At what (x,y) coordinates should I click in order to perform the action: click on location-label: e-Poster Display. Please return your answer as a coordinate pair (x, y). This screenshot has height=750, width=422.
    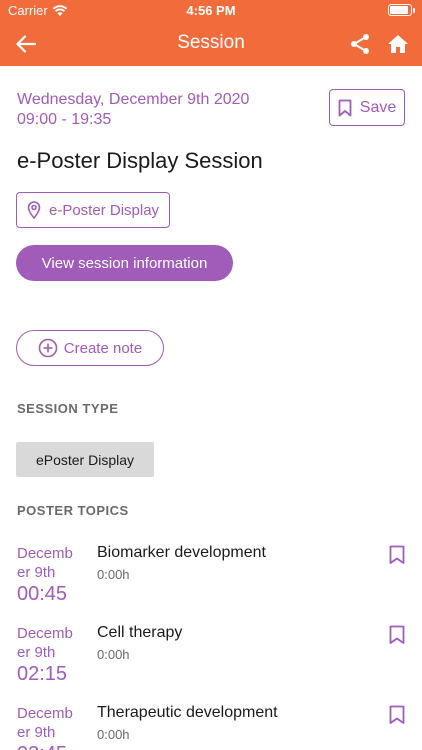
    Looking at the image, I should click on (104, 210).